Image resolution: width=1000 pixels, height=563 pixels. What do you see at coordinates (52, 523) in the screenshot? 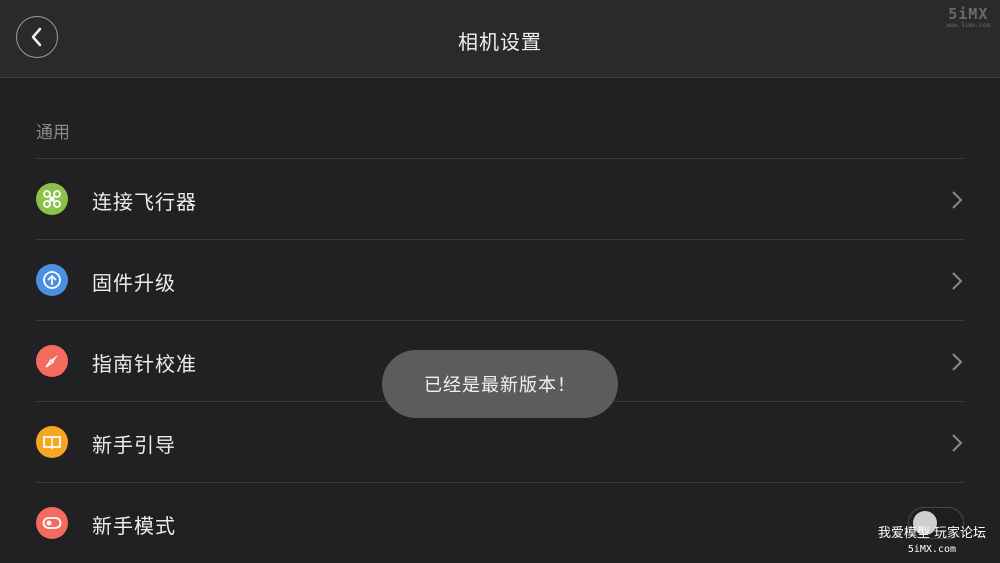
I see `toggle-mode-icon` at bounding box center [52, 523].